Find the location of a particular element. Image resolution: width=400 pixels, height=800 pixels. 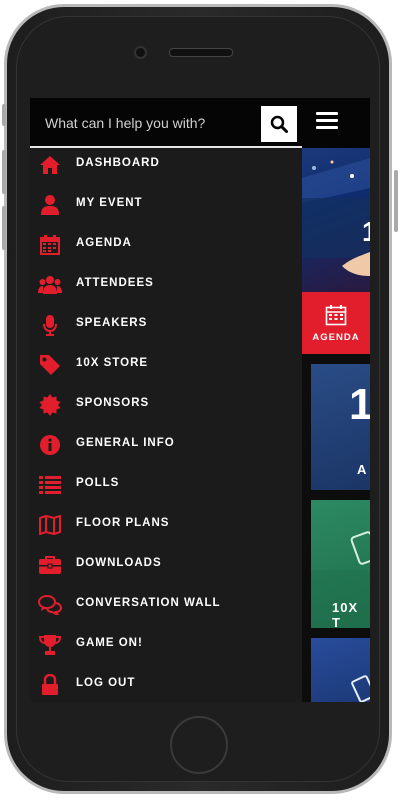

users-icon is located at coordinates (50, 285).